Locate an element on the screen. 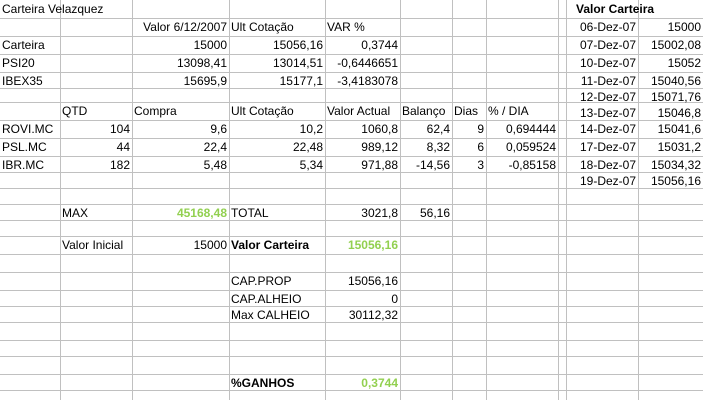 This screenshot has width=703, height=400. history-value: 15052 is located at coordinates (670, 63).